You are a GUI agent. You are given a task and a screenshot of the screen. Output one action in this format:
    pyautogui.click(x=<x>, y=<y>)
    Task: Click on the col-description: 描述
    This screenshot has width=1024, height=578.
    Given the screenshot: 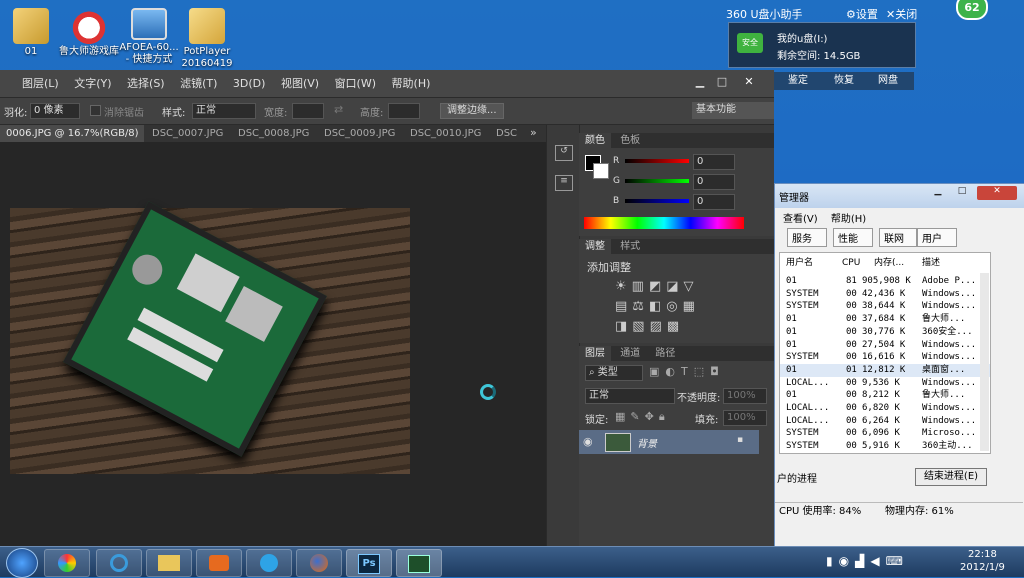 What is the action you would take?
    pyautogui.click(x=931, y=263)
    